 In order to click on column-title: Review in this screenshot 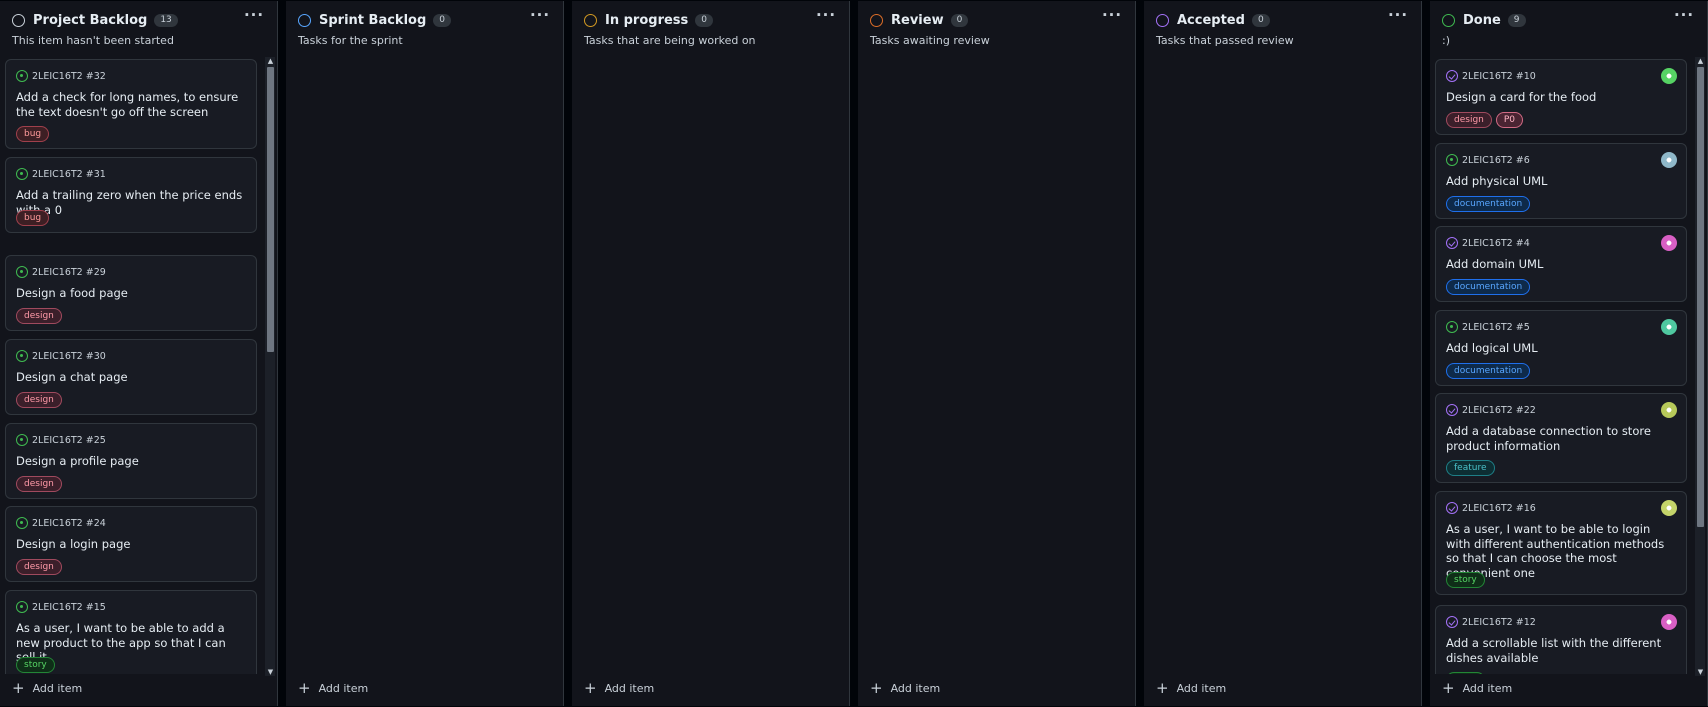, I will do `click(917, 20)`.